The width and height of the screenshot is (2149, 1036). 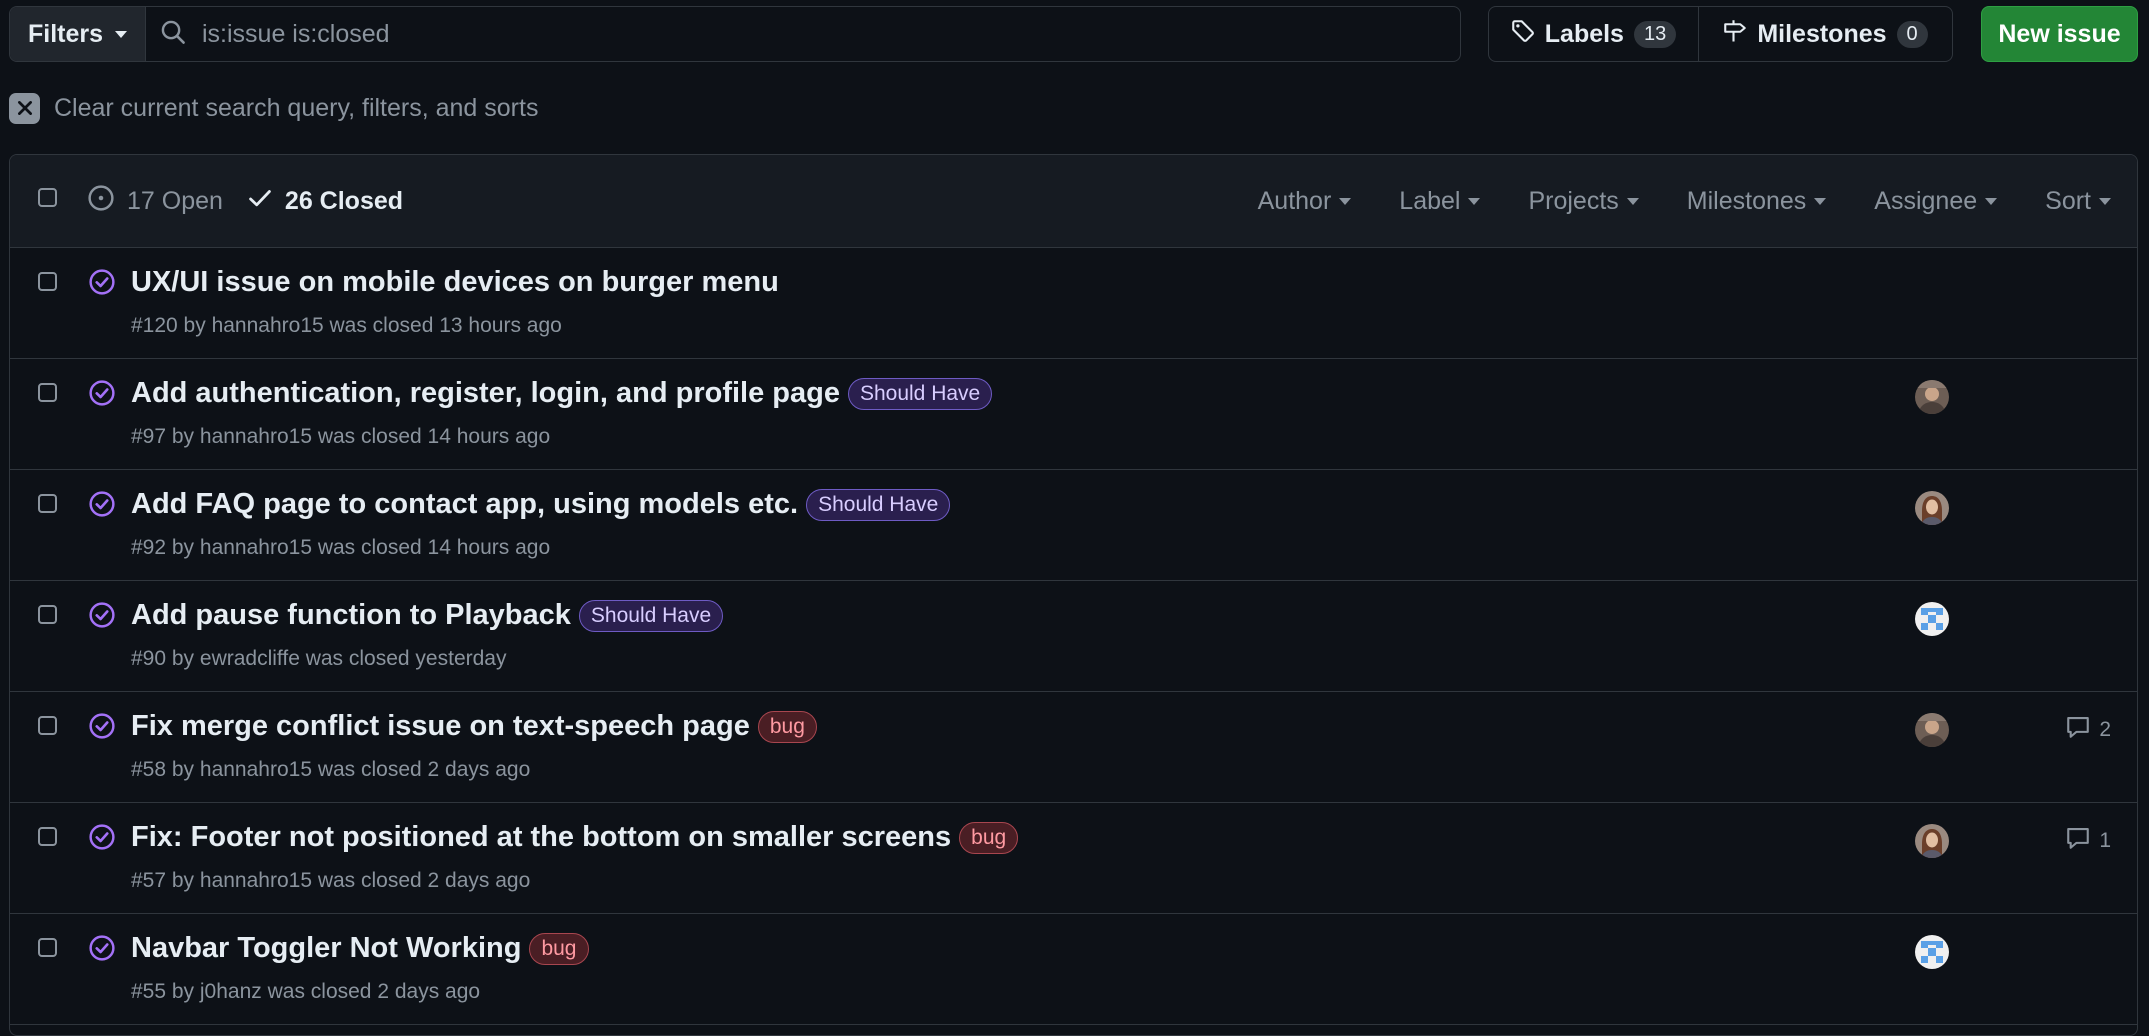 I want to click on search-wrapper, so click(x=803, y=34).